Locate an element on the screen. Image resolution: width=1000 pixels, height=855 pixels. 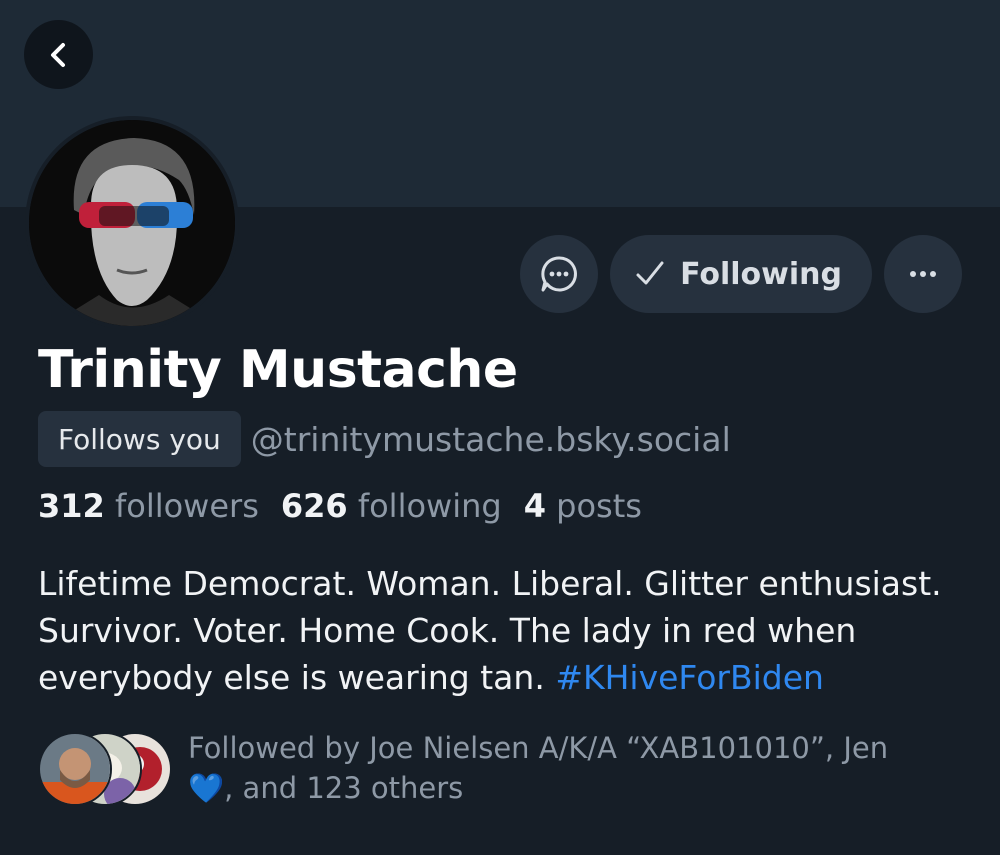
follows-you-badge: Follows you is located at coordinates (139, 439).